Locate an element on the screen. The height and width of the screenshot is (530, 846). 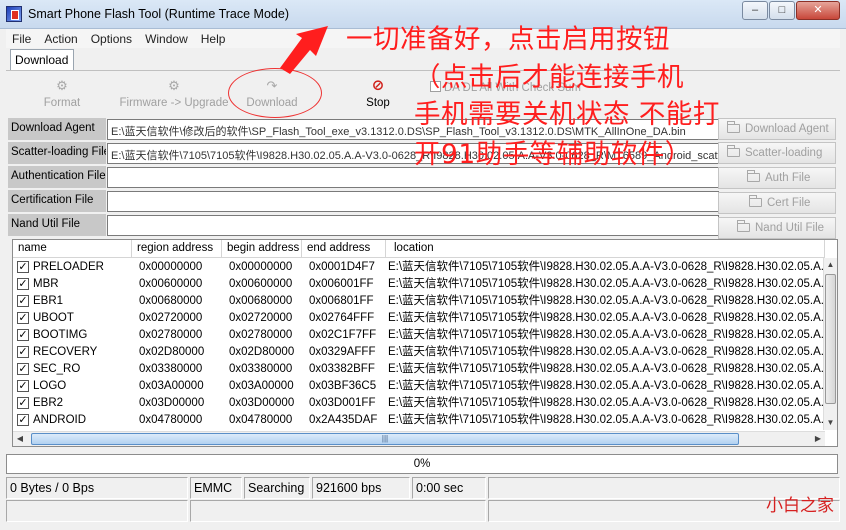
cell-end-address: 0x006801FF is located at coordinates (341, 301).